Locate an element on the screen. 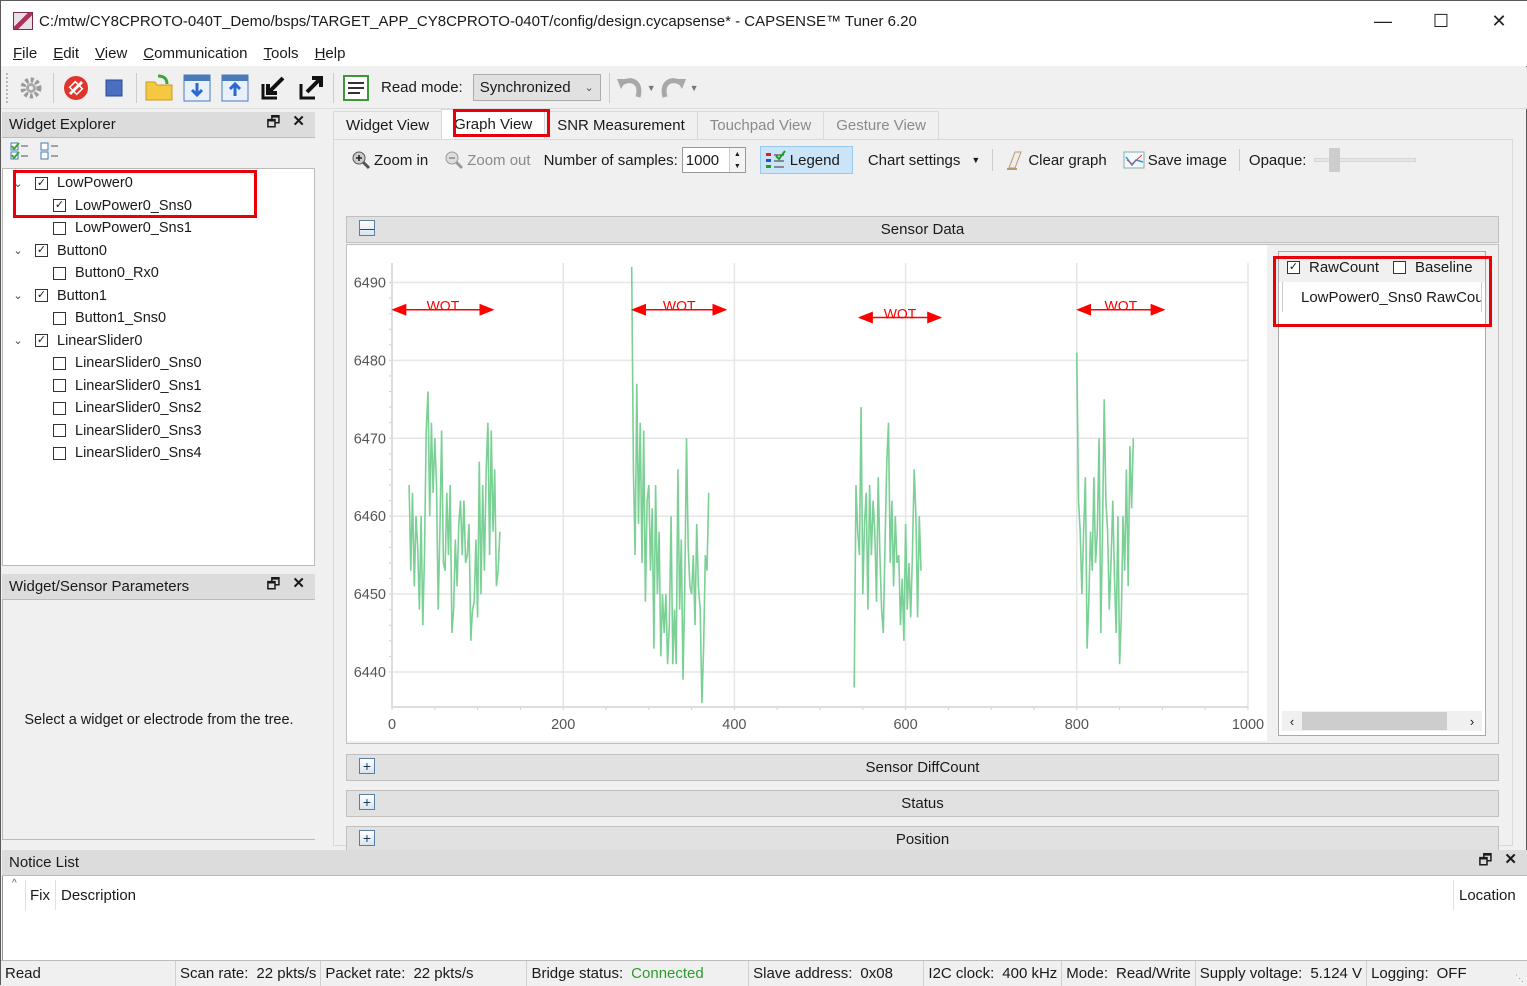  menu-edit: Edit is located at coordinates (66, 53).